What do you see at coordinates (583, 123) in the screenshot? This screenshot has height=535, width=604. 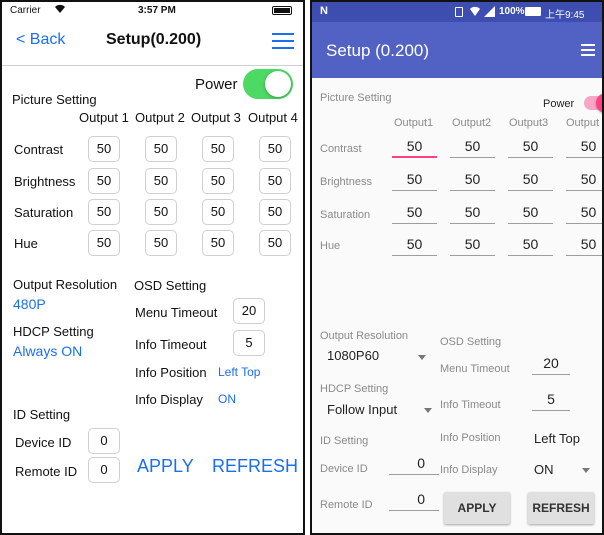 I see `output-header: Output` at bounding box center [583, 123].